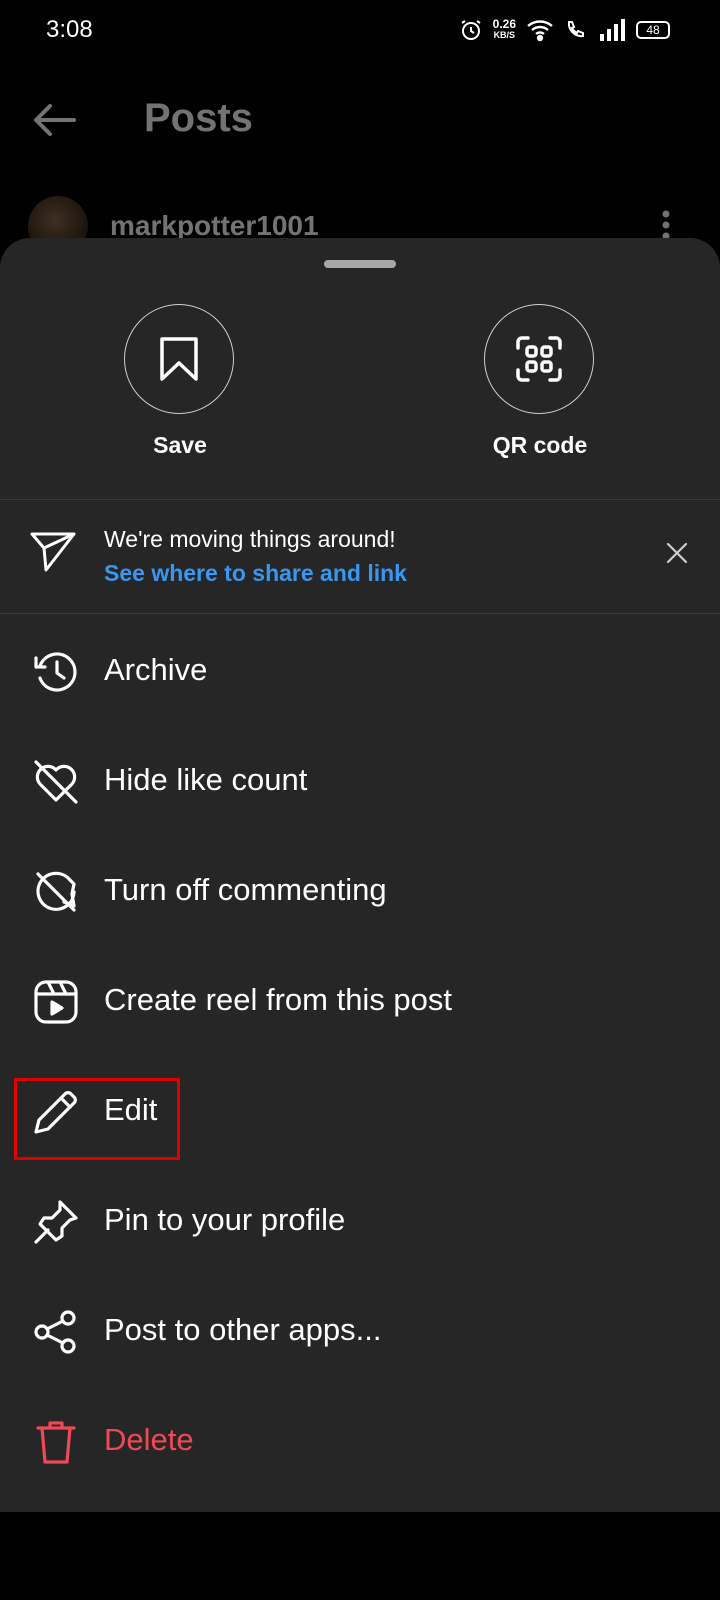 The width and height of the screenshot is (720, 1600). I want to click on network-speed: 0.26 KB/S, so click(504, 28).